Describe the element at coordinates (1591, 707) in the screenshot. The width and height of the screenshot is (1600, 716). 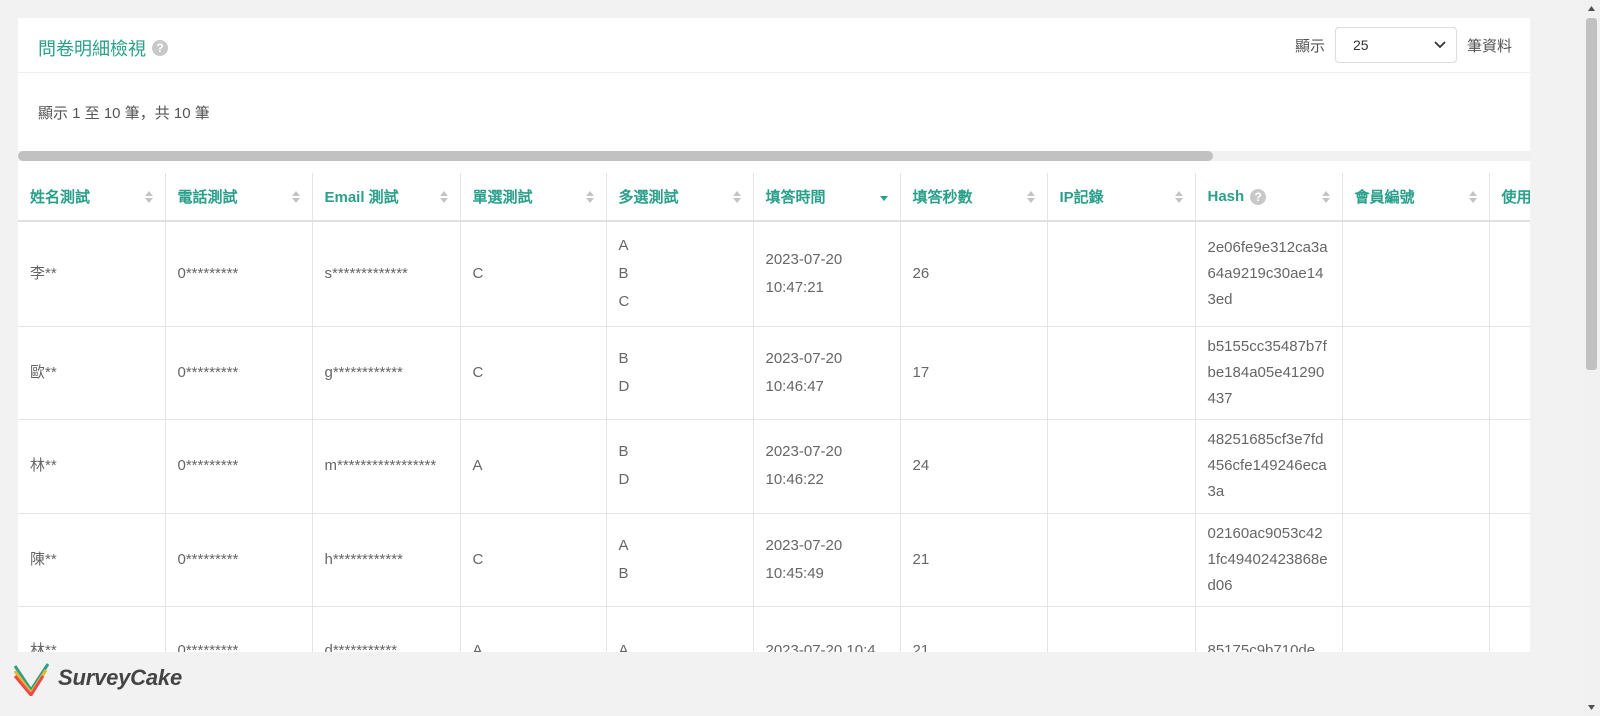
I see `scroll-down-icon` at that location.